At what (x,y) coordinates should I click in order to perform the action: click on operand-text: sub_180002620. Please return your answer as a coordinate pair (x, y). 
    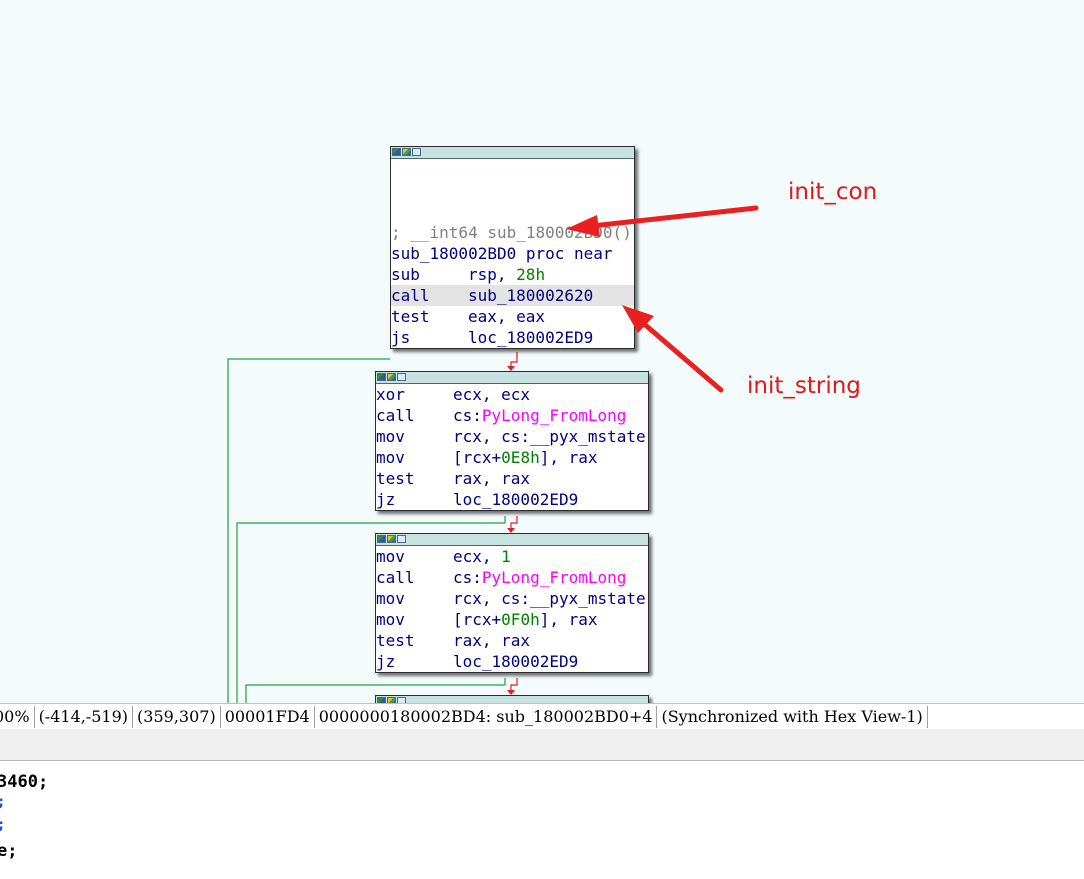
    Looking at the image, I should click on (531, 295).